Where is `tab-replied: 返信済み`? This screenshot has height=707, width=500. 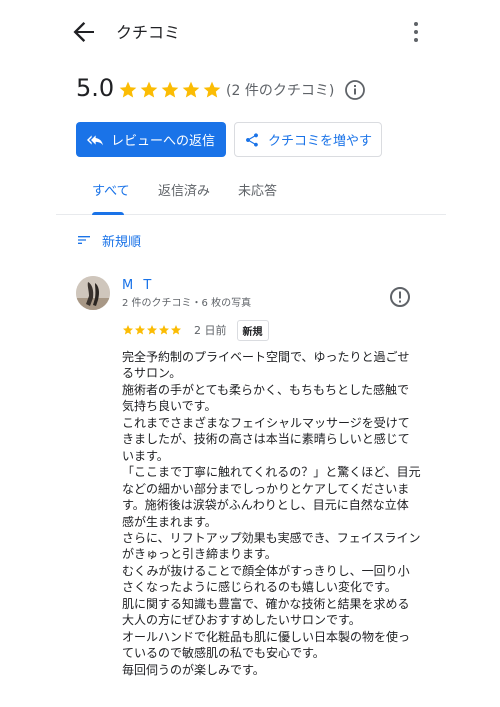 tab-replied: 返信済み is located at coordinates (184, 189).